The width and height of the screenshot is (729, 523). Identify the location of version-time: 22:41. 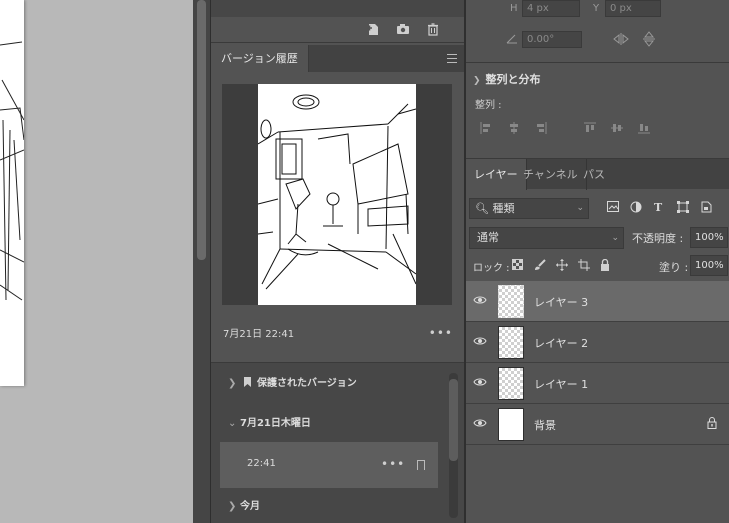
(261, 463).